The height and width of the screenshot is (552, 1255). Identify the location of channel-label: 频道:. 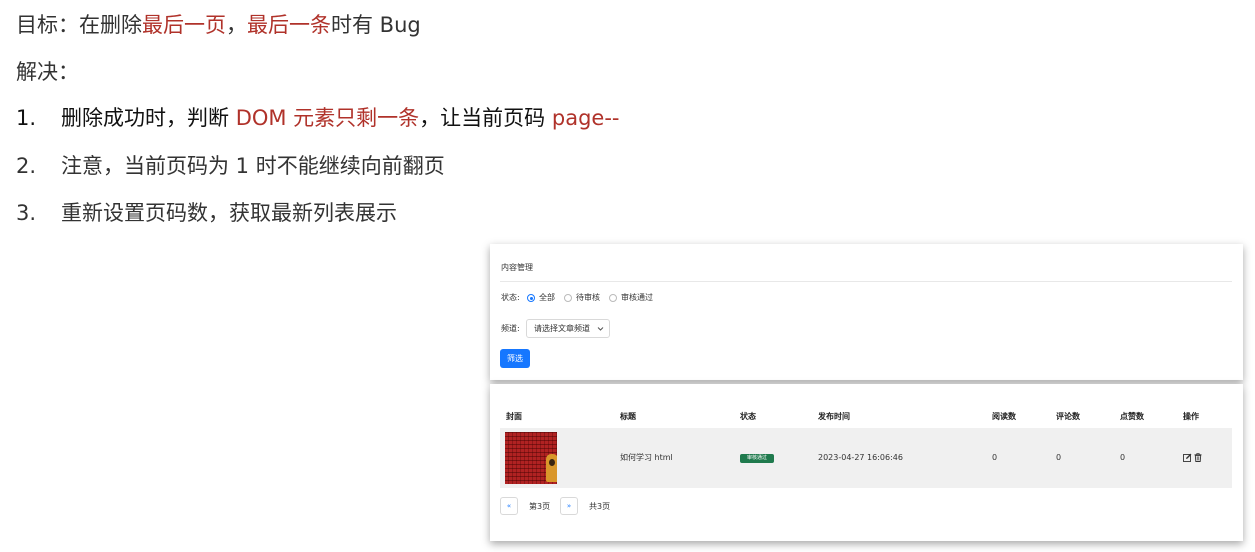
(510, 328).